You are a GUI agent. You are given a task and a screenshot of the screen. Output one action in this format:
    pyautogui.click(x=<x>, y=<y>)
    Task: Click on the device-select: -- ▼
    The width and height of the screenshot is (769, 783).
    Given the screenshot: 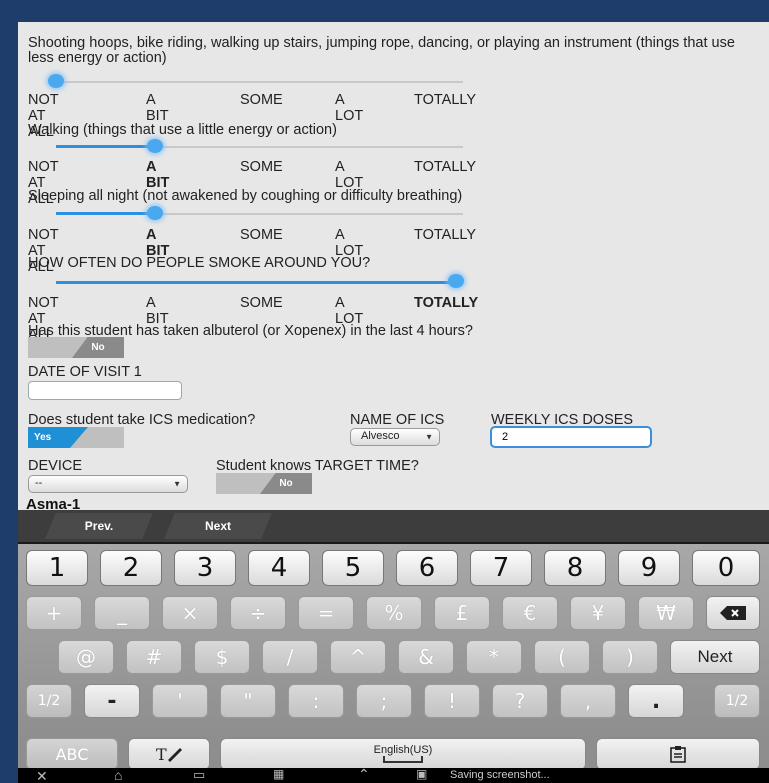 What is the action you would take?
    pyautogui.click(x=108, y=484)
    